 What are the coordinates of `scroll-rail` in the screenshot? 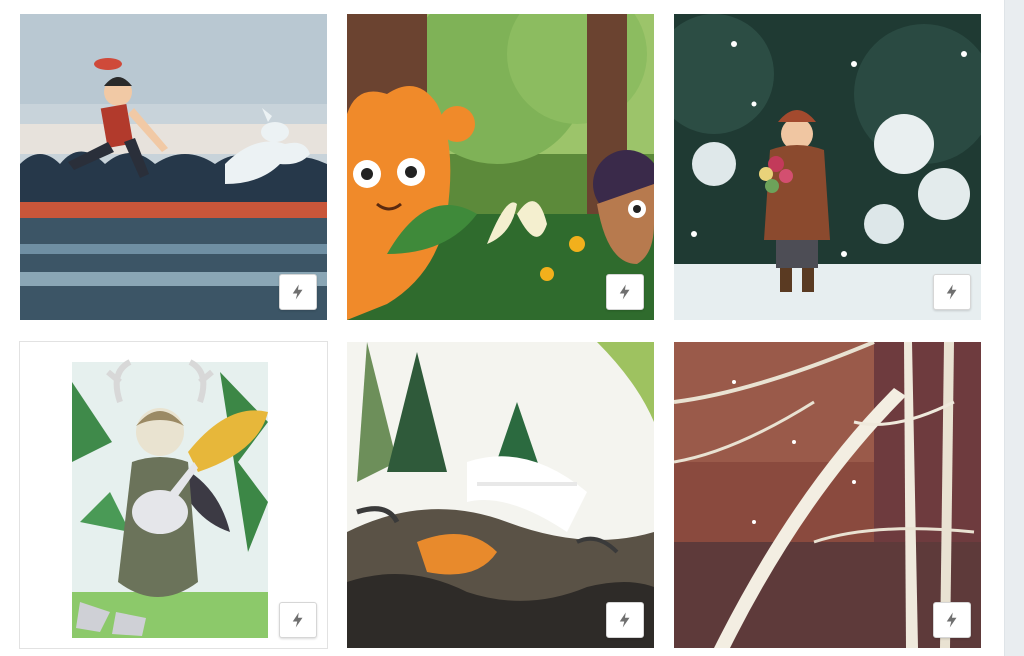 It's located at (1014, 328).